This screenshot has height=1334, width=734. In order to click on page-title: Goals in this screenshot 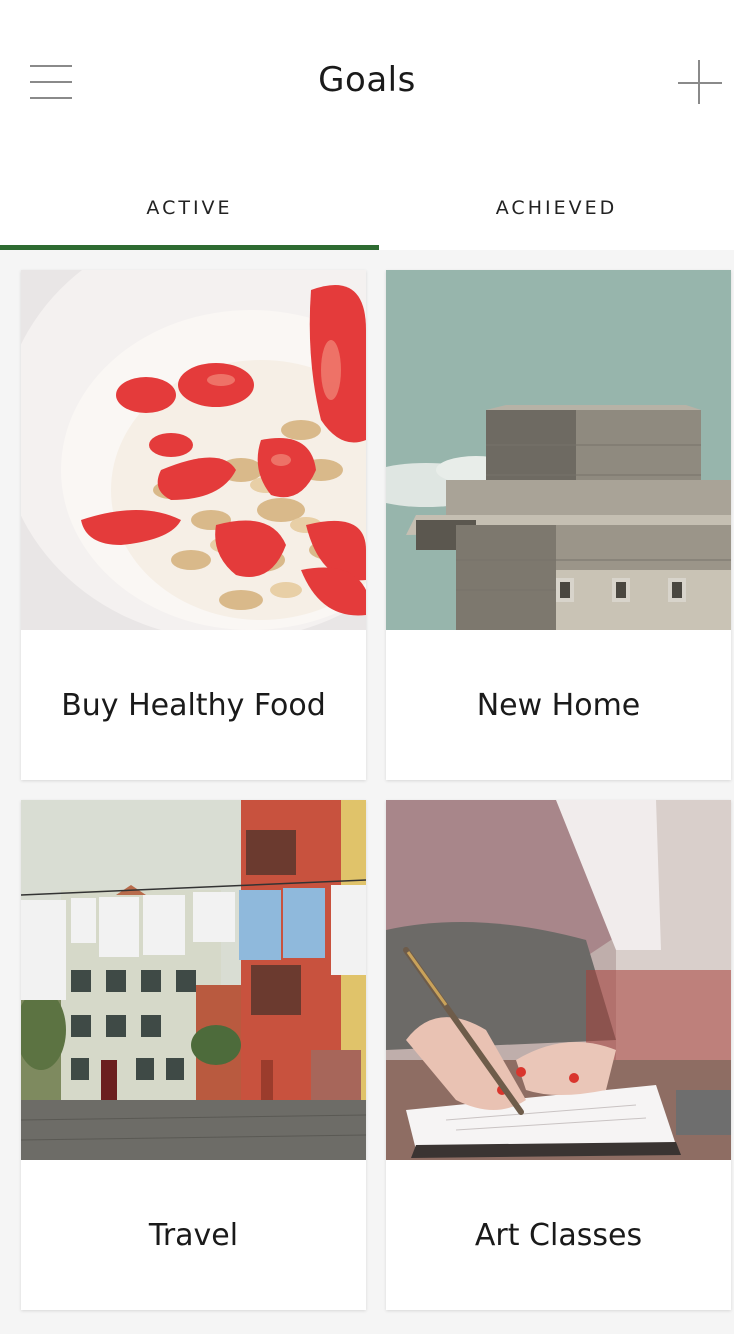, I will do `click(367, 80)`.